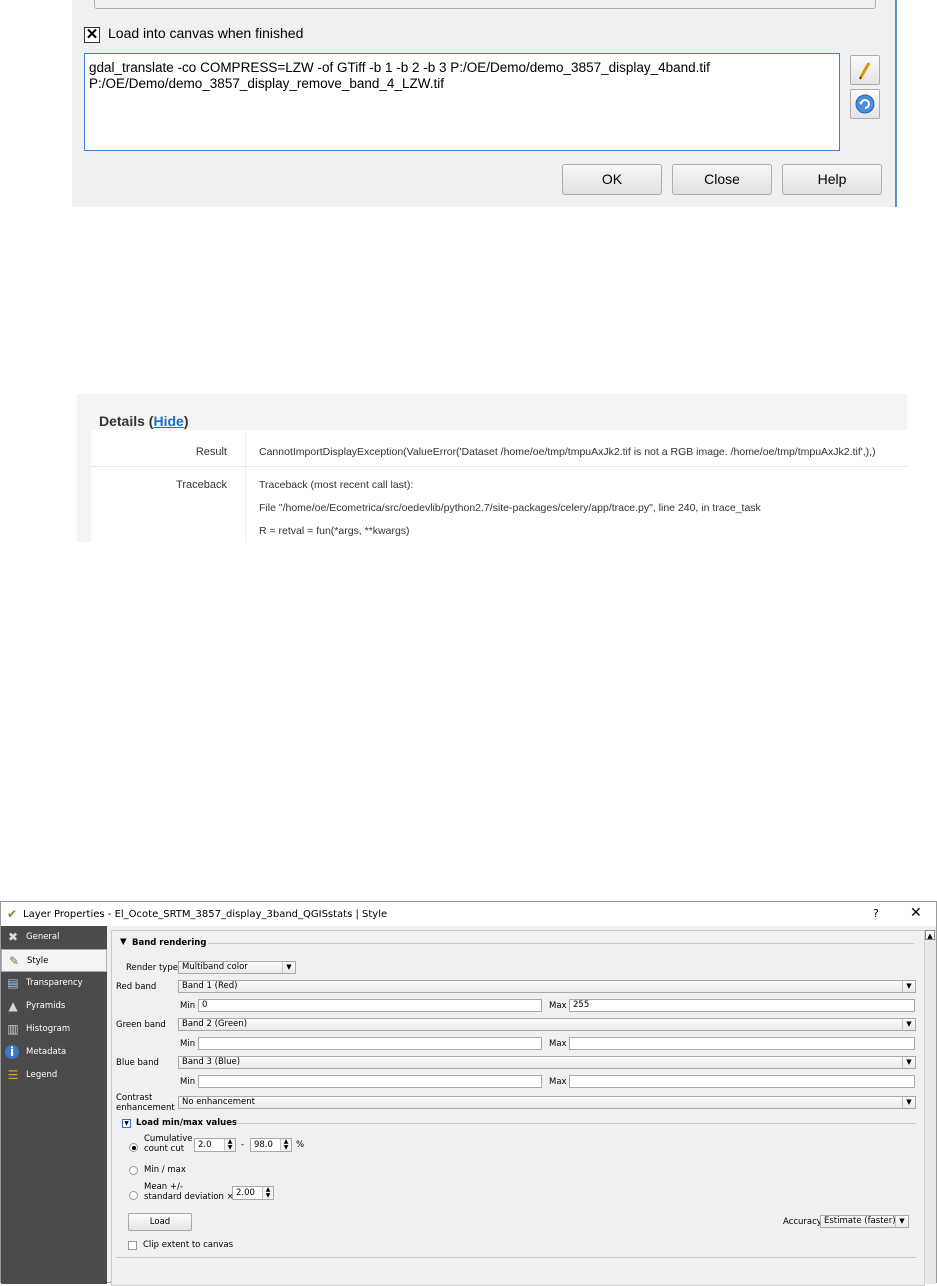 This screenshot has height=1286, width=937. Describe the element at coordinates (54, 1052) in the screenshot. I see `sidebar-item-metadata: i Metadata` at that location.